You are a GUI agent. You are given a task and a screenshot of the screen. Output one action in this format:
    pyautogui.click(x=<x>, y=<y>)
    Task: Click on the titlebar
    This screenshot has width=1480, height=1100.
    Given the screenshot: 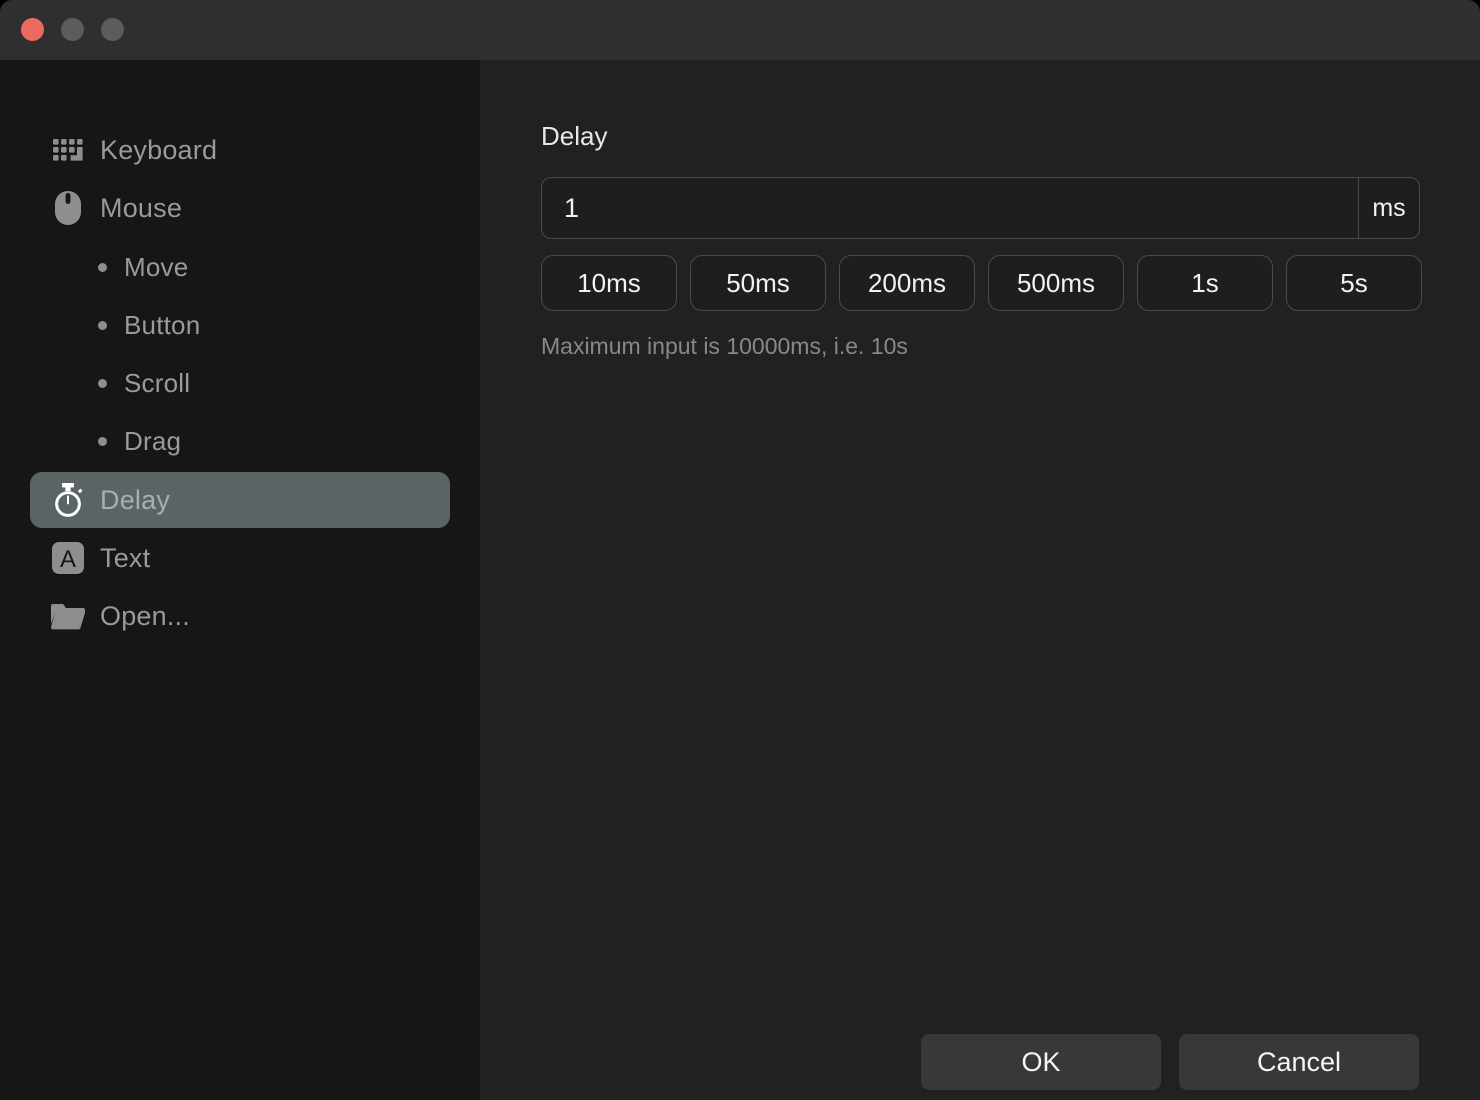 What is the action you would take?
    pyautogui.click(x=740, y=30)
    